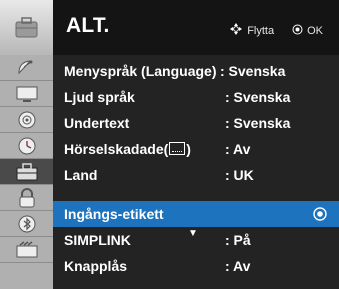 The height and width of the screenshot is (289, 339). I want to click on menu-item-audio-language: Ljud språk : Svenska, so click(196, 97).